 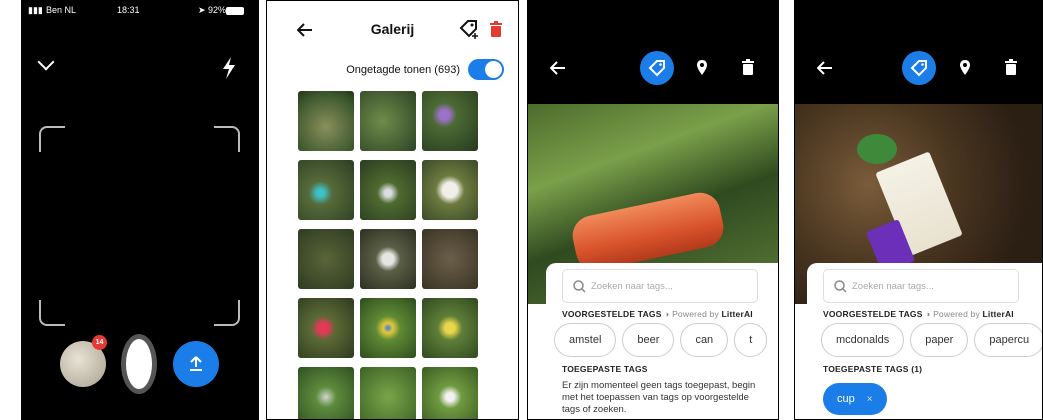 I want to click on chevron-down-icon, so click(x=46, y=62).